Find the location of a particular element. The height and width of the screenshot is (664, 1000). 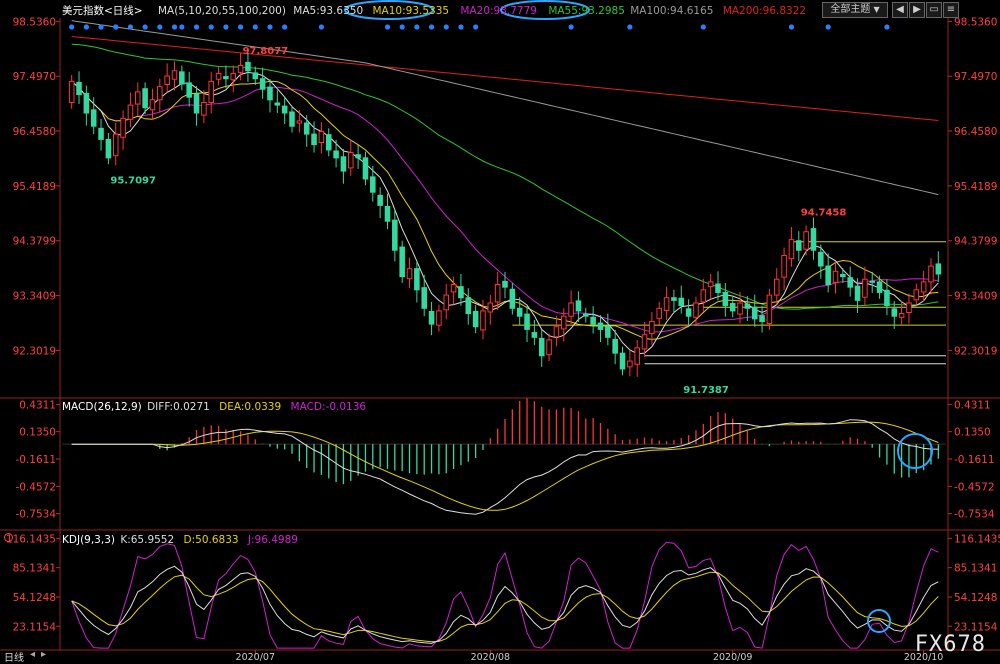

macd-axis-label-right: -0.4572 is located at coordinates (974, 487).